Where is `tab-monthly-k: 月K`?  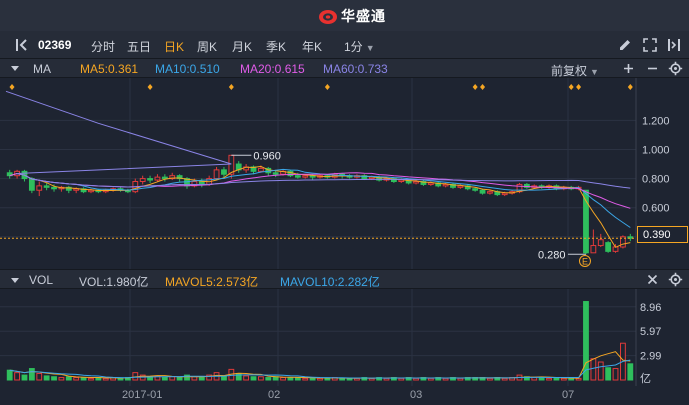
tab-monthly-k: 月K is located at coordinates (242, 46).